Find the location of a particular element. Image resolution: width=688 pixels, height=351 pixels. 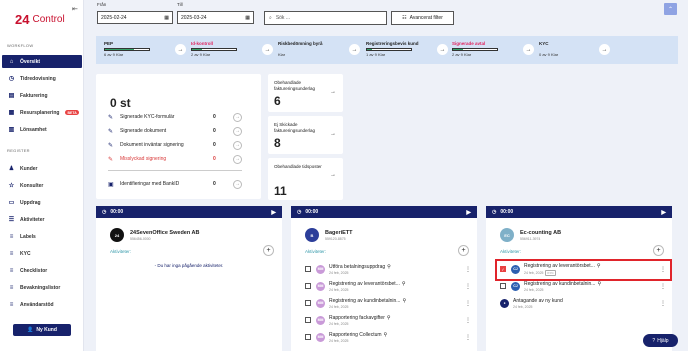

pen-icon: ✎ is located at coordinates (111, 117).